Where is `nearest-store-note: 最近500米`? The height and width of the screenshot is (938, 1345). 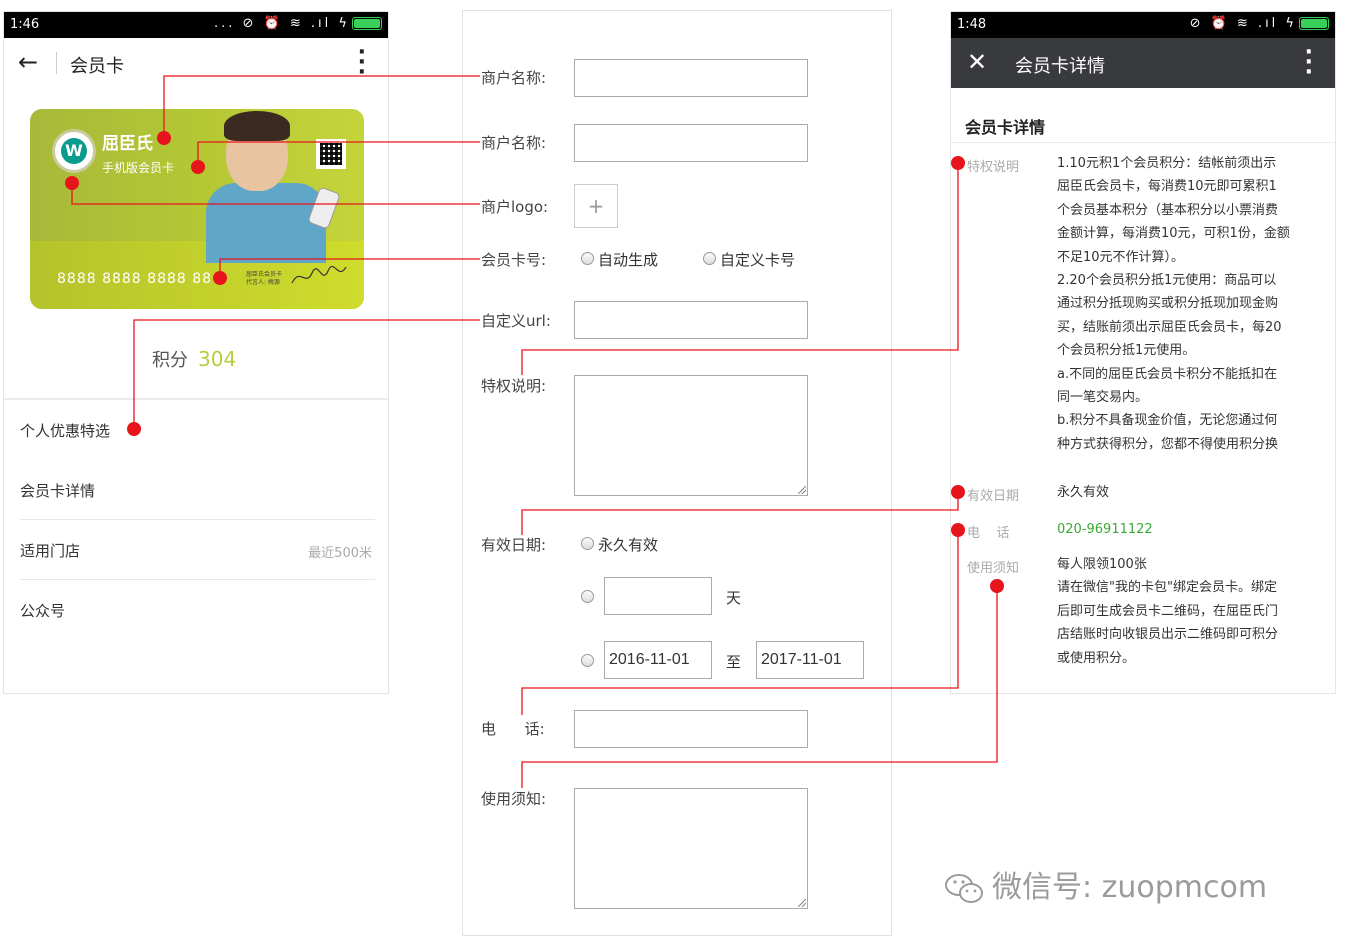 nearest-store-note: 最近500米 is located at coordinates (340, 553).